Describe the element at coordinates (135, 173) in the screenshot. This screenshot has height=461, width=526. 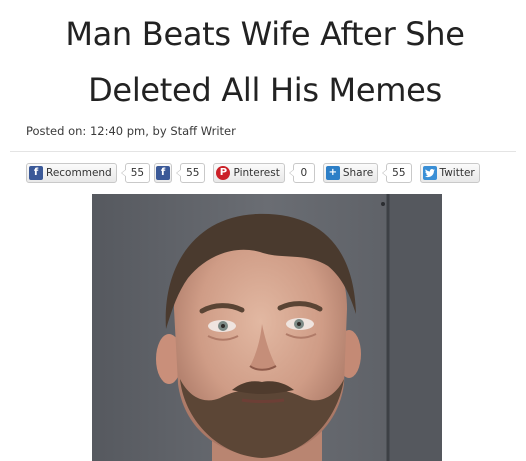
I see `recommend-count: 55` at that location.